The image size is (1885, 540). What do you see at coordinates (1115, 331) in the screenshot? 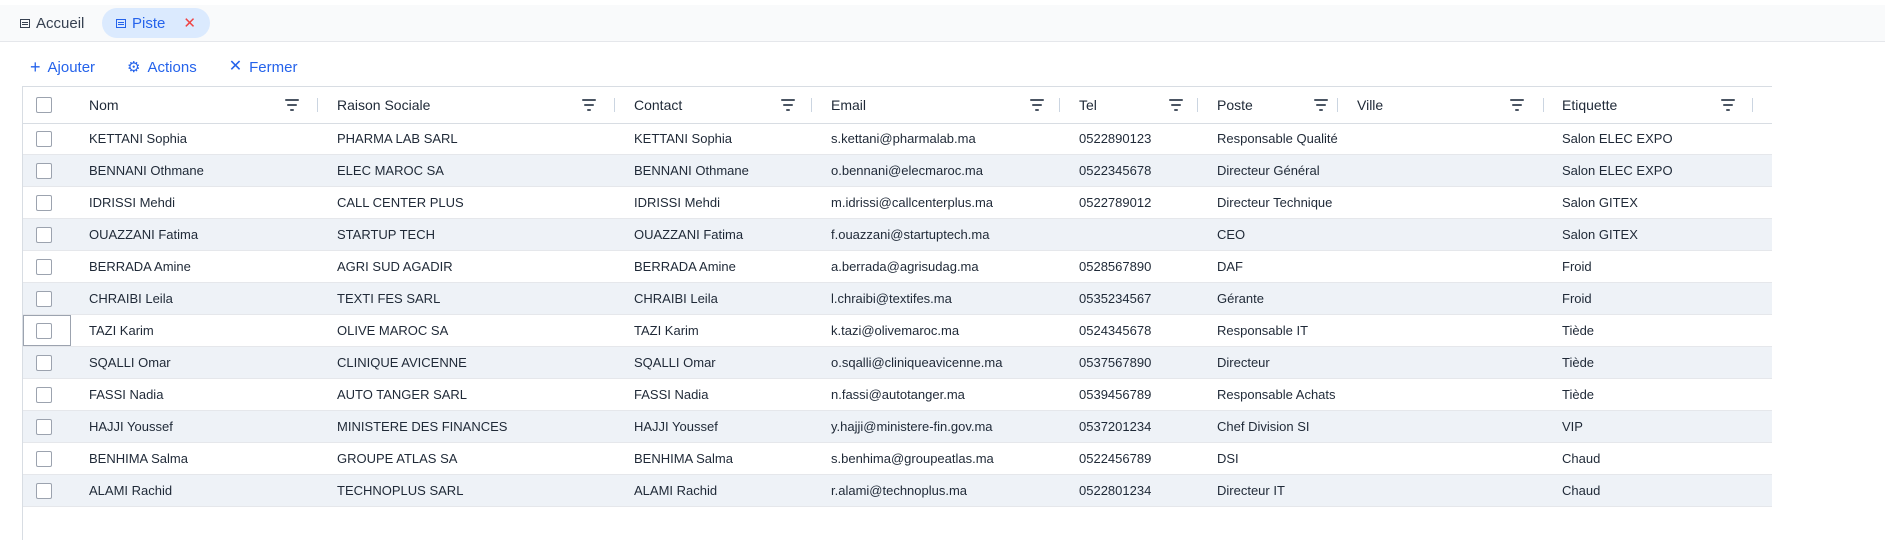
I see `cell-tel: 0524345678` at bounding box center [1115, 331].